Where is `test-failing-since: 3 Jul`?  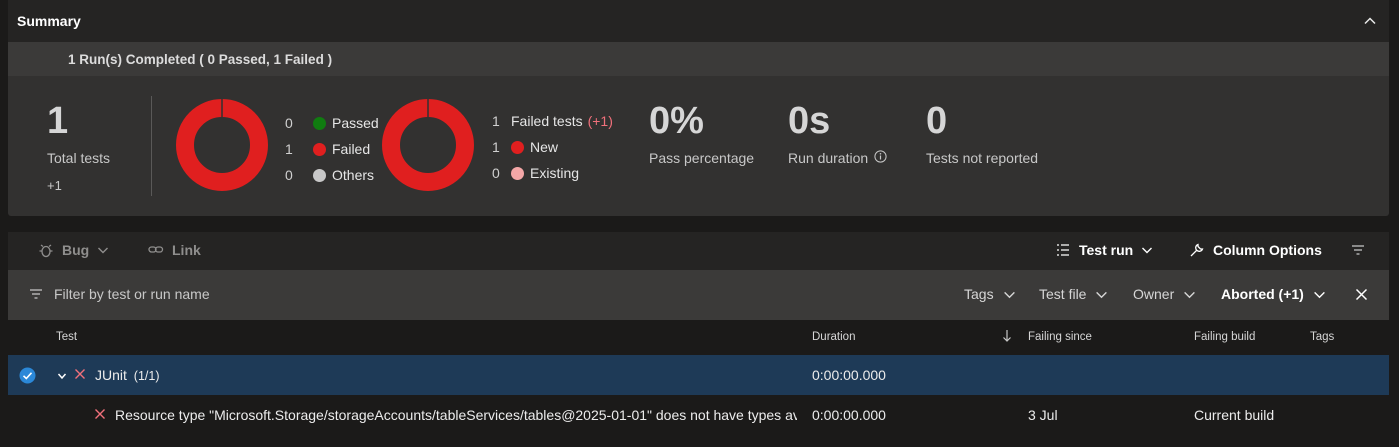
test-failing-since: 3 Jul is located at coordinates (1043, 415).